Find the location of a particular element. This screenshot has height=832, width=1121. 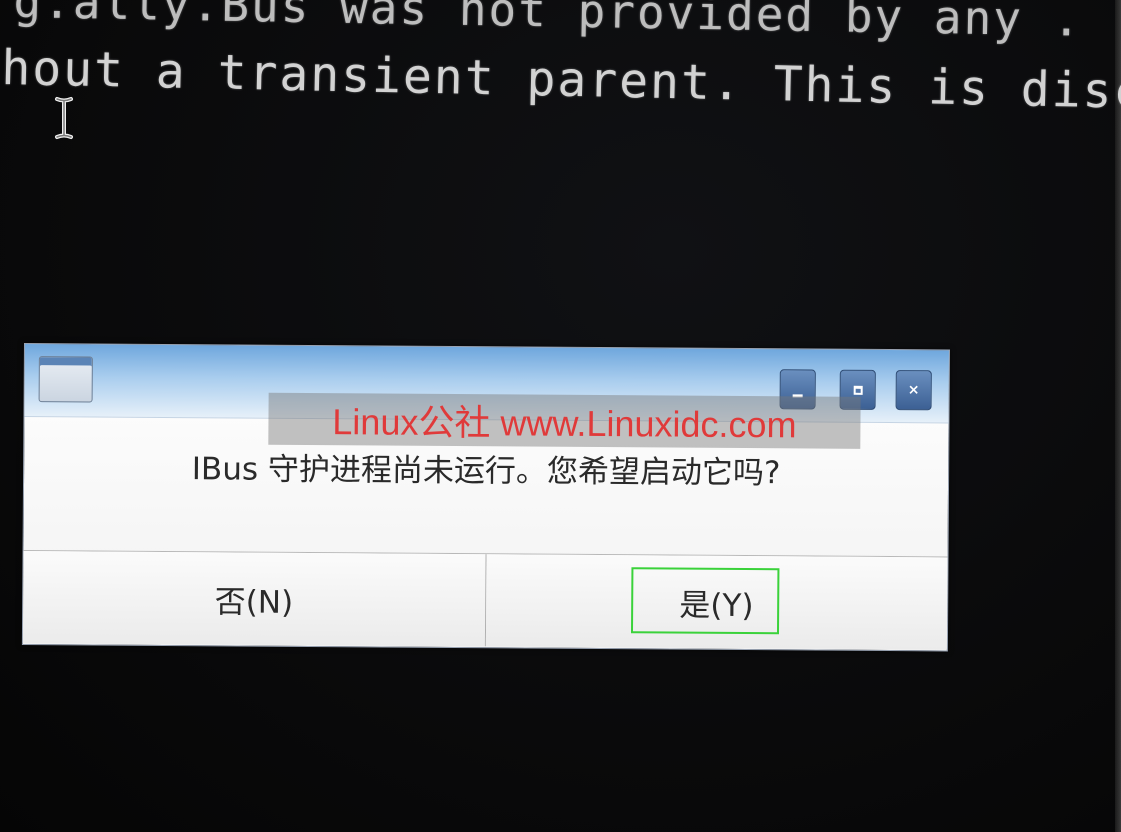

close-icon: × is located at coordinates (913, 390).